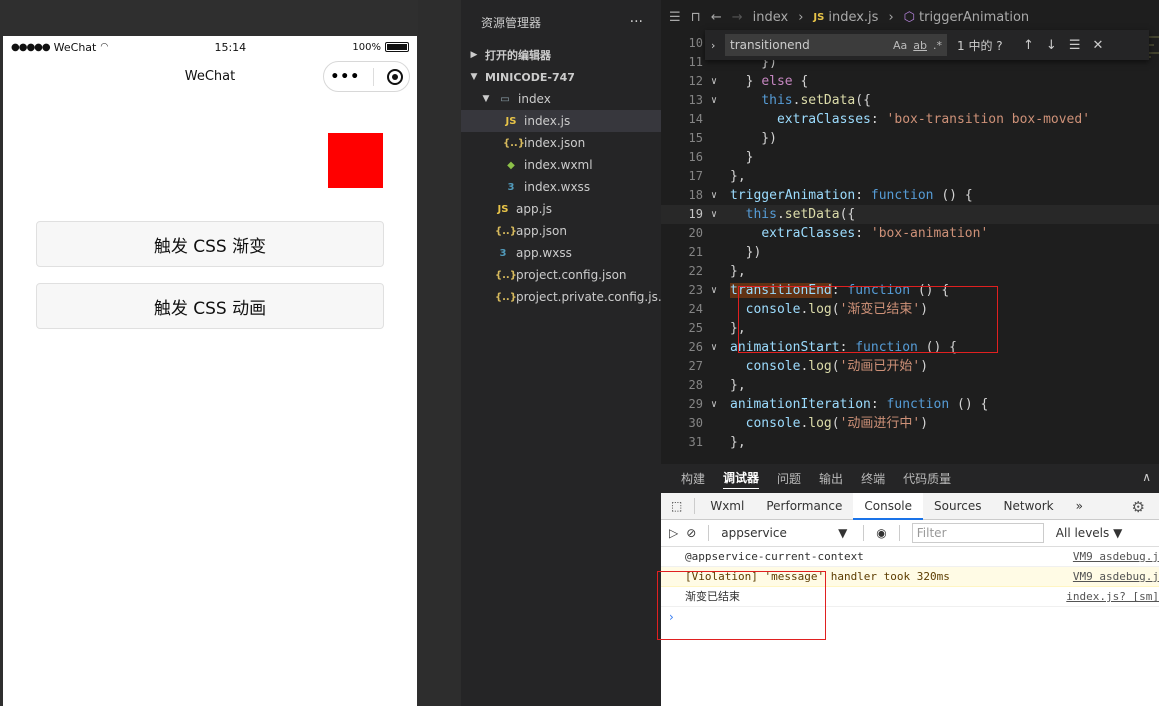 The width and height of the screenshot is (1159, 706). Describe the element at coordinates (910, 290) in the screenshot. I see `code-line: 23 ∨ transitionEnd: function () {` at that location.